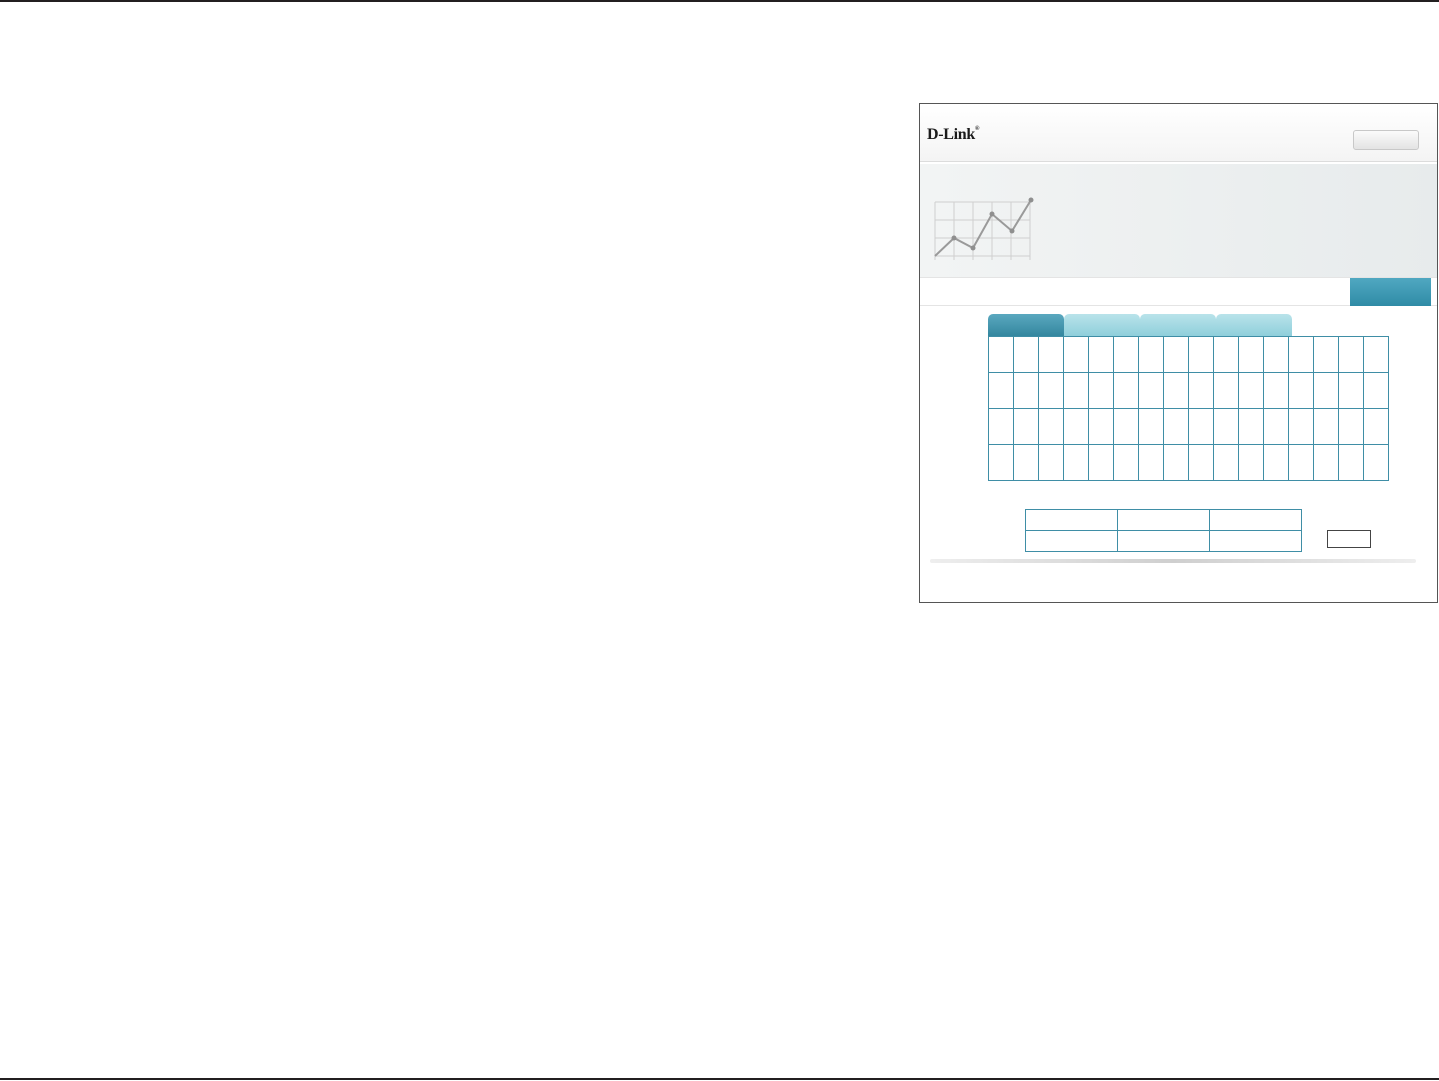  Describe the element at coordinates (1173, 561) in the screenshot. I see `footer-divider` at that location.